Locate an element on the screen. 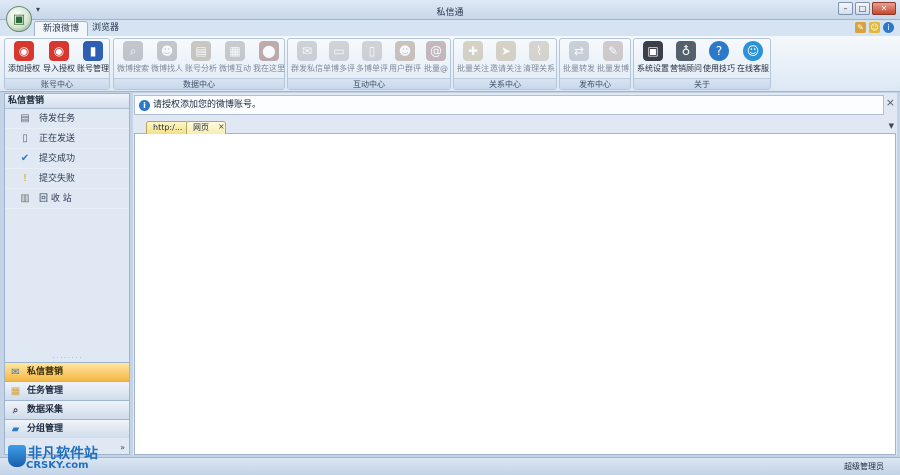  arrow-icon: ➤ is located at coordinates (506, 51).